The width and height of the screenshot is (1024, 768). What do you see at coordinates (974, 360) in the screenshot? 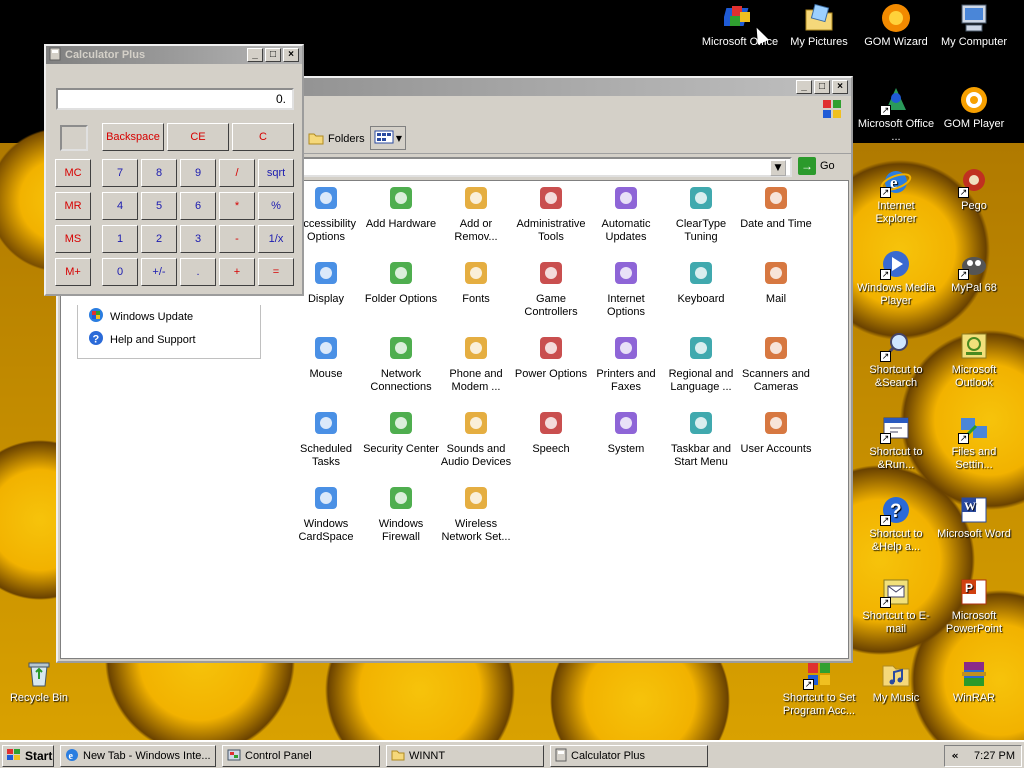
I see `desktop-icon-outlook: Microsoft Outlook` at bounding box center [974, 360].